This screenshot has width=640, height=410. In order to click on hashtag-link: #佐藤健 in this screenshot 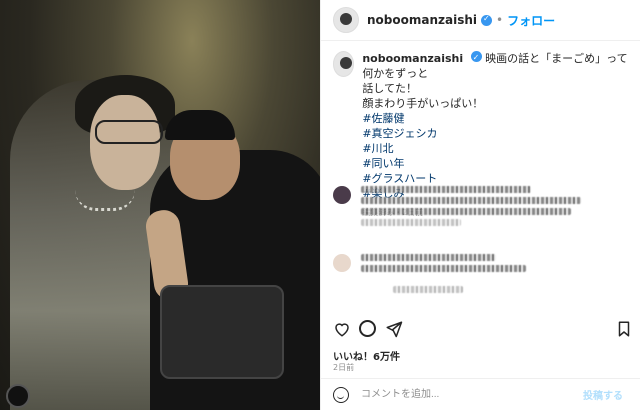, I will do `click(495, 118)`.